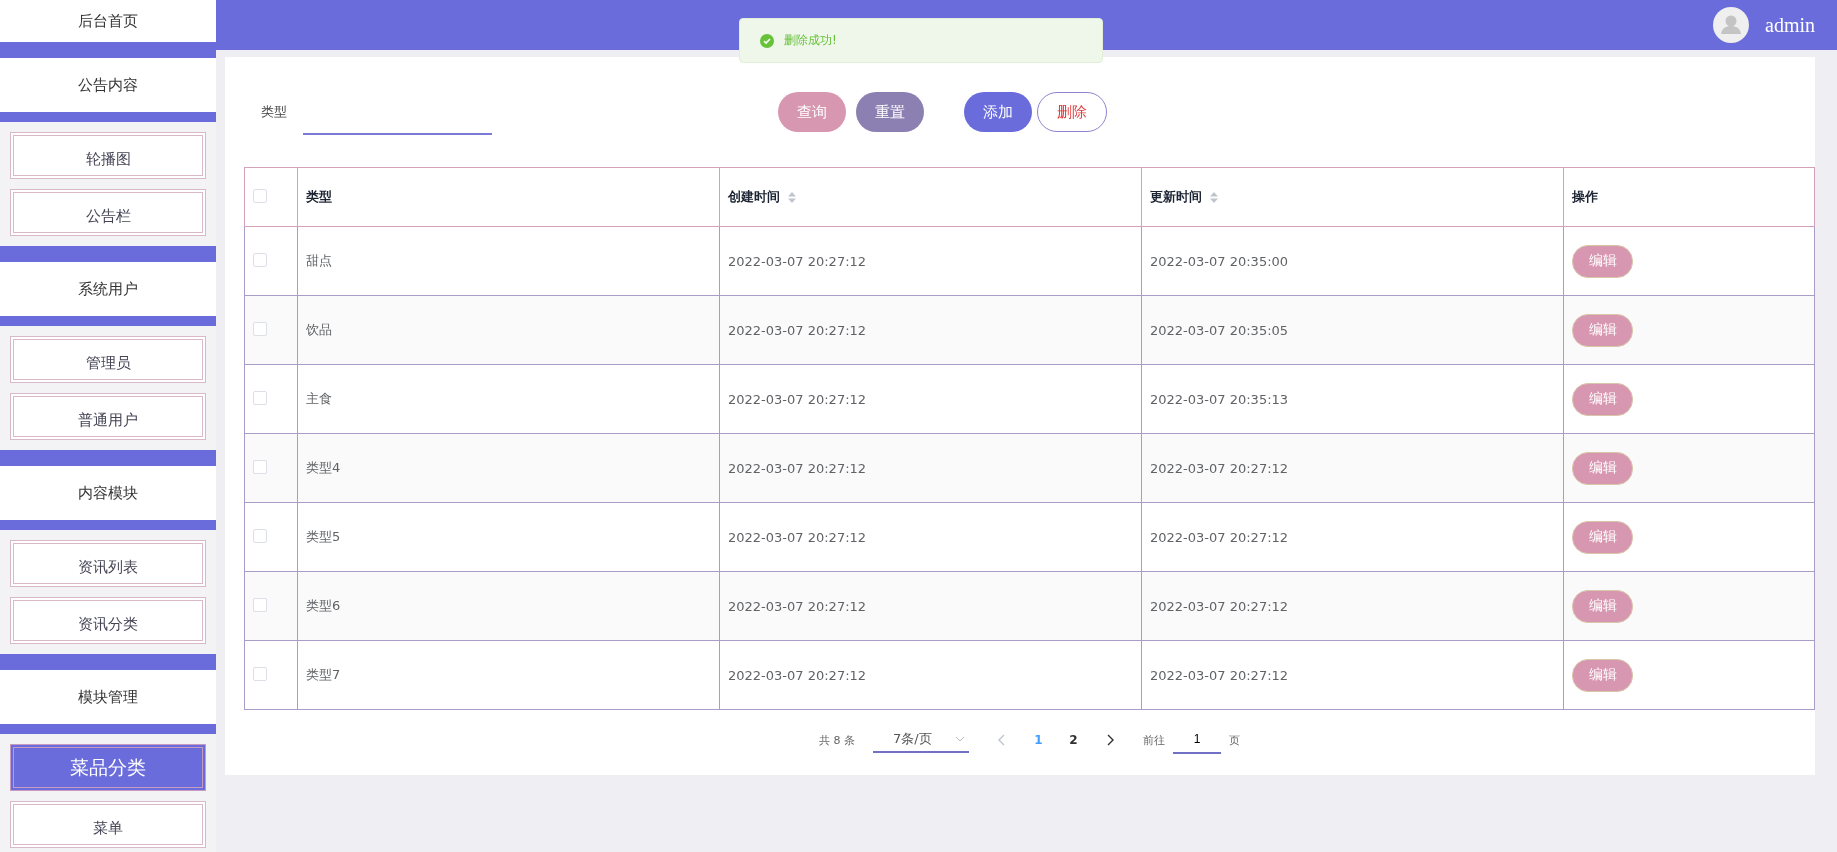 The image size is (1837, 852). Describe the element at coordinates (108, 85) in the screenshot. I see `sidebar-group-title: 公告内容` at that location.